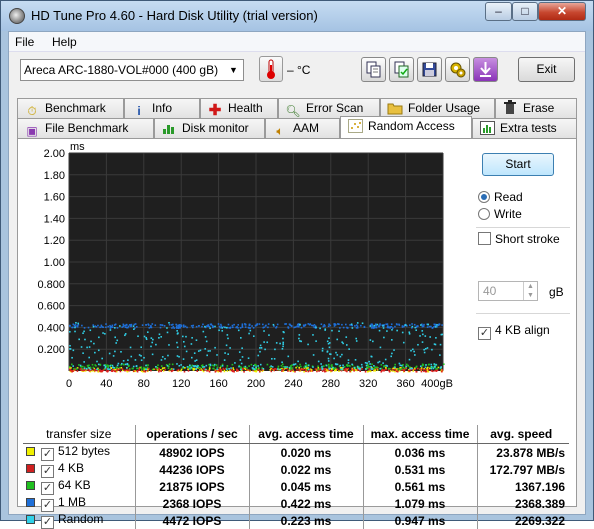 The image size is (594, 529). Describe the element at coordinates (302, 128) in the screenshot. I see `tab-aam: 🔈︎ AAM` at that location.